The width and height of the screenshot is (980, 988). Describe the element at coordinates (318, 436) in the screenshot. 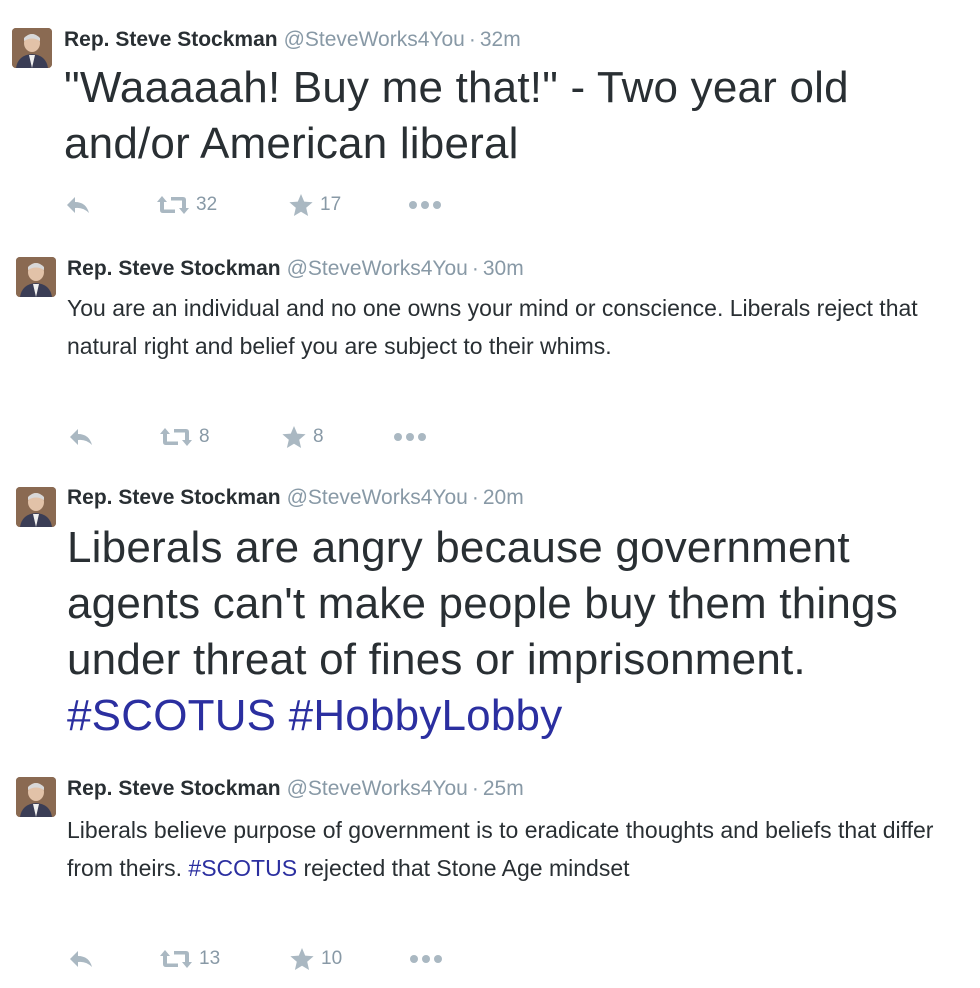

I see `favorite-count: 8` at that location.